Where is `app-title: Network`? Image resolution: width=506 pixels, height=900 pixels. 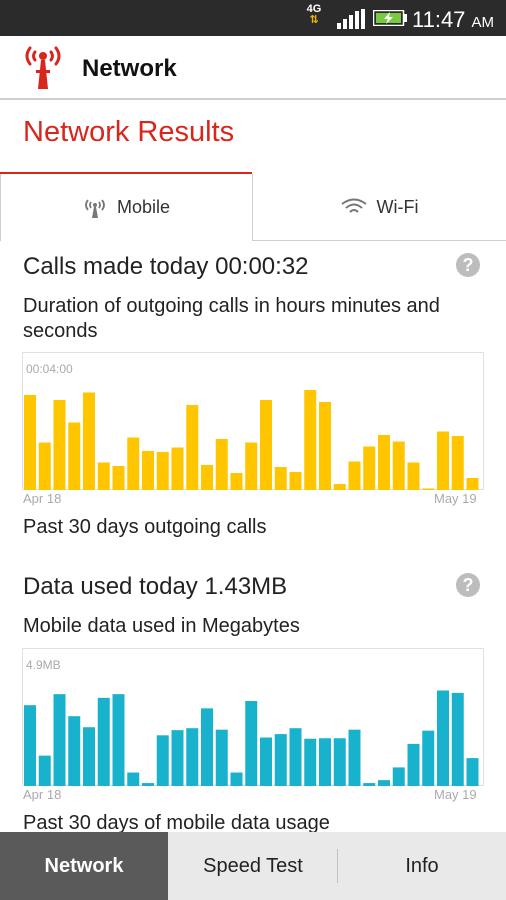
app-title: Network is located at coordinates (129, 68).